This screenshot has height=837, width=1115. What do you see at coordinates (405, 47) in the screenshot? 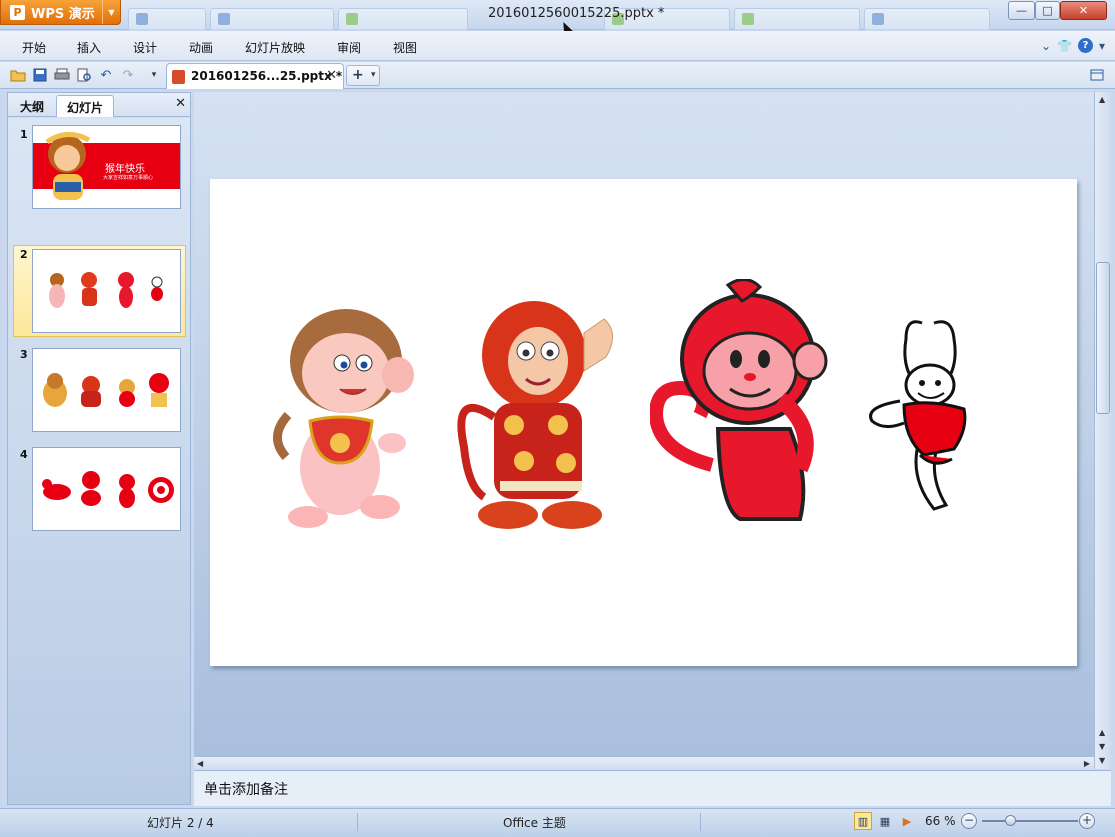
I see `menu-view: 视图` at bounding box center [405, 47].